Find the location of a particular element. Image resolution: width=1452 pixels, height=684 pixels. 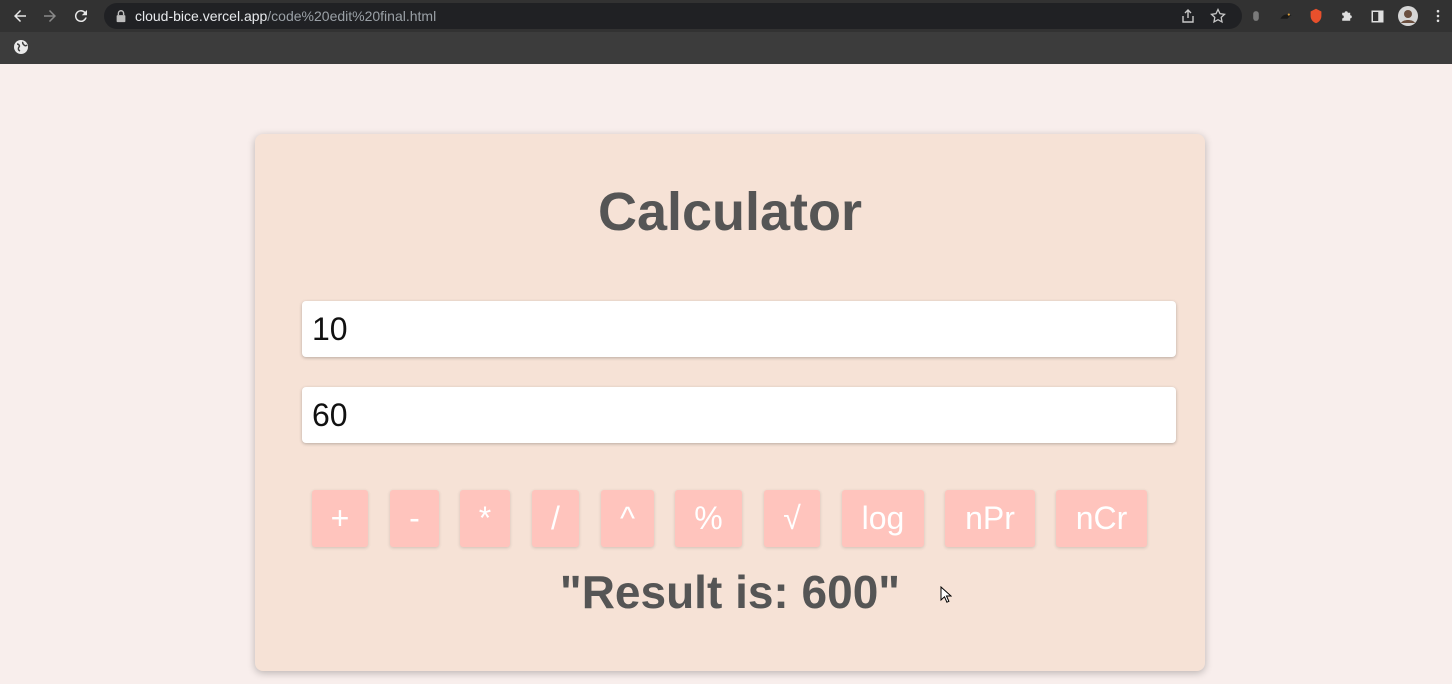

add-button: + is located at coordinates (340, 518).